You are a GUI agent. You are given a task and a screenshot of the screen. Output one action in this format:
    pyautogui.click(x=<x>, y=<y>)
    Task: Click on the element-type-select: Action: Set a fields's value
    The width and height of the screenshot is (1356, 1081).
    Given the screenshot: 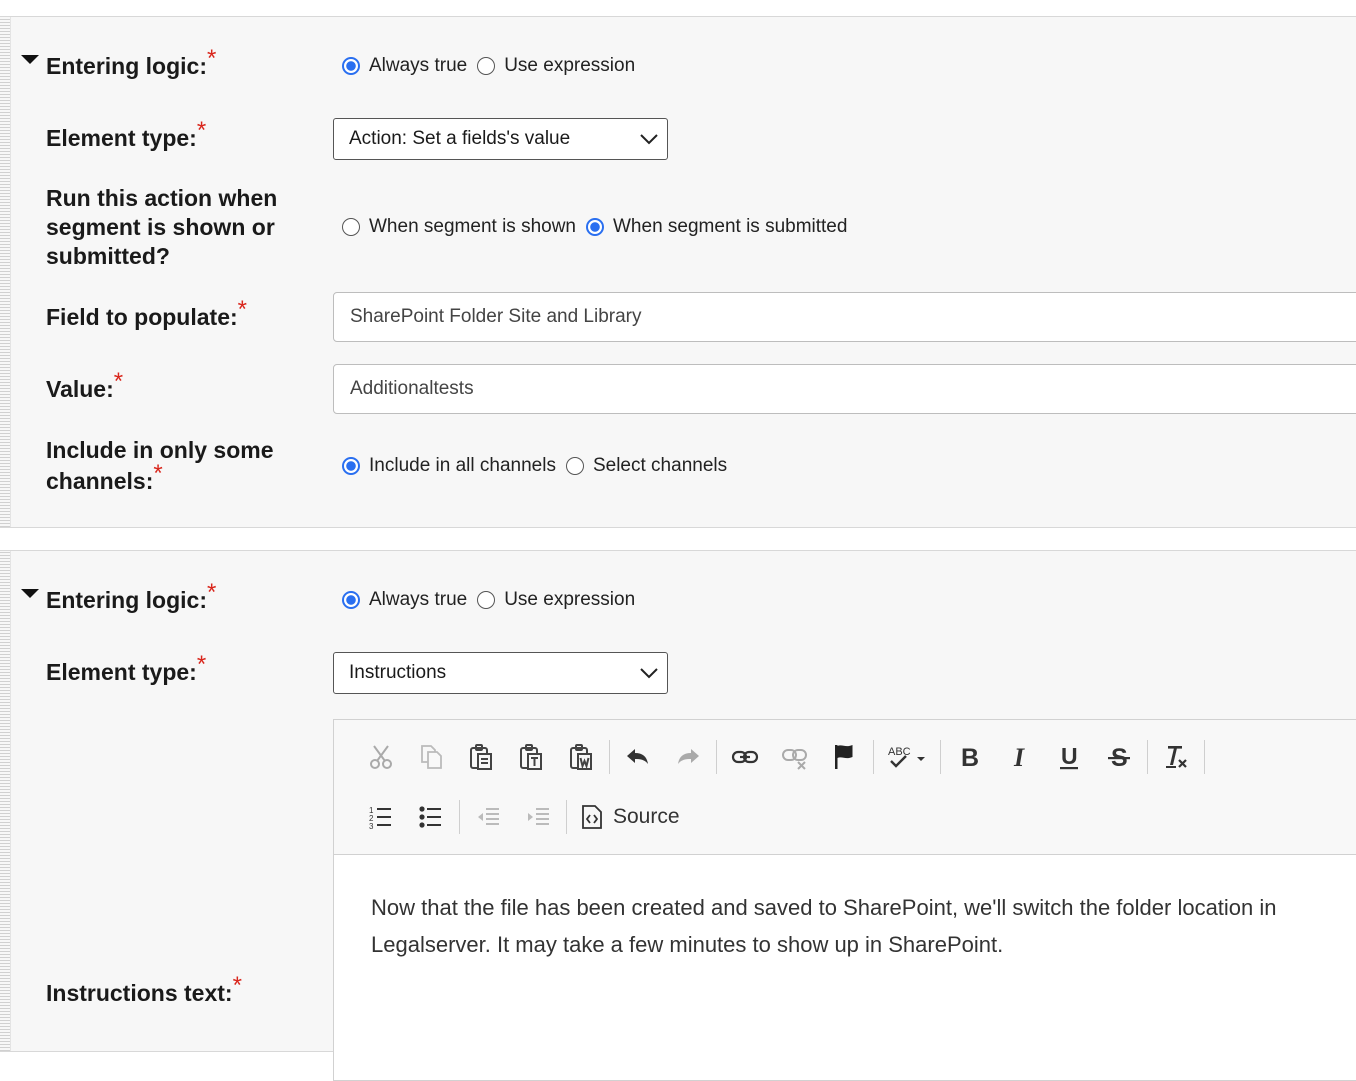 What is the action you would take?
    pyautogui.click(x=500, y=139)
    